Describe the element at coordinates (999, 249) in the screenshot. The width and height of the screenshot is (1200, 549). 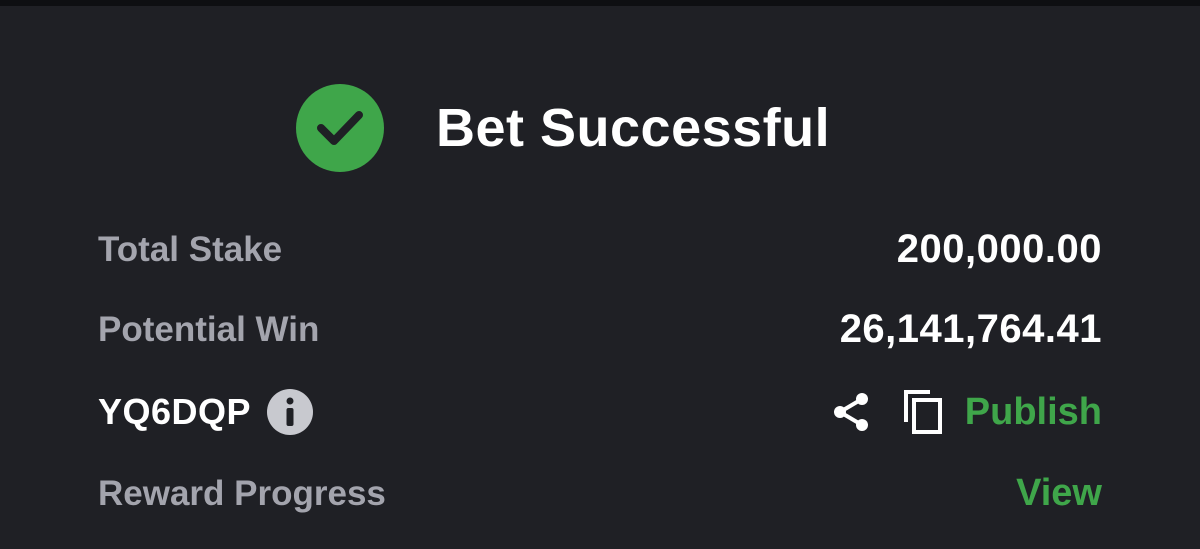
I see `total-stake-value: 200,000.00` at that location.